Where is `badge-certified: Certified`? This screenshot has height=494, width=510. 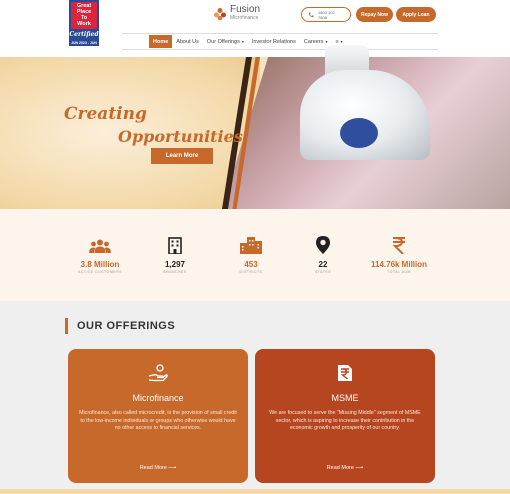
badge-certified: Certified is located at coordinates (84, 34).